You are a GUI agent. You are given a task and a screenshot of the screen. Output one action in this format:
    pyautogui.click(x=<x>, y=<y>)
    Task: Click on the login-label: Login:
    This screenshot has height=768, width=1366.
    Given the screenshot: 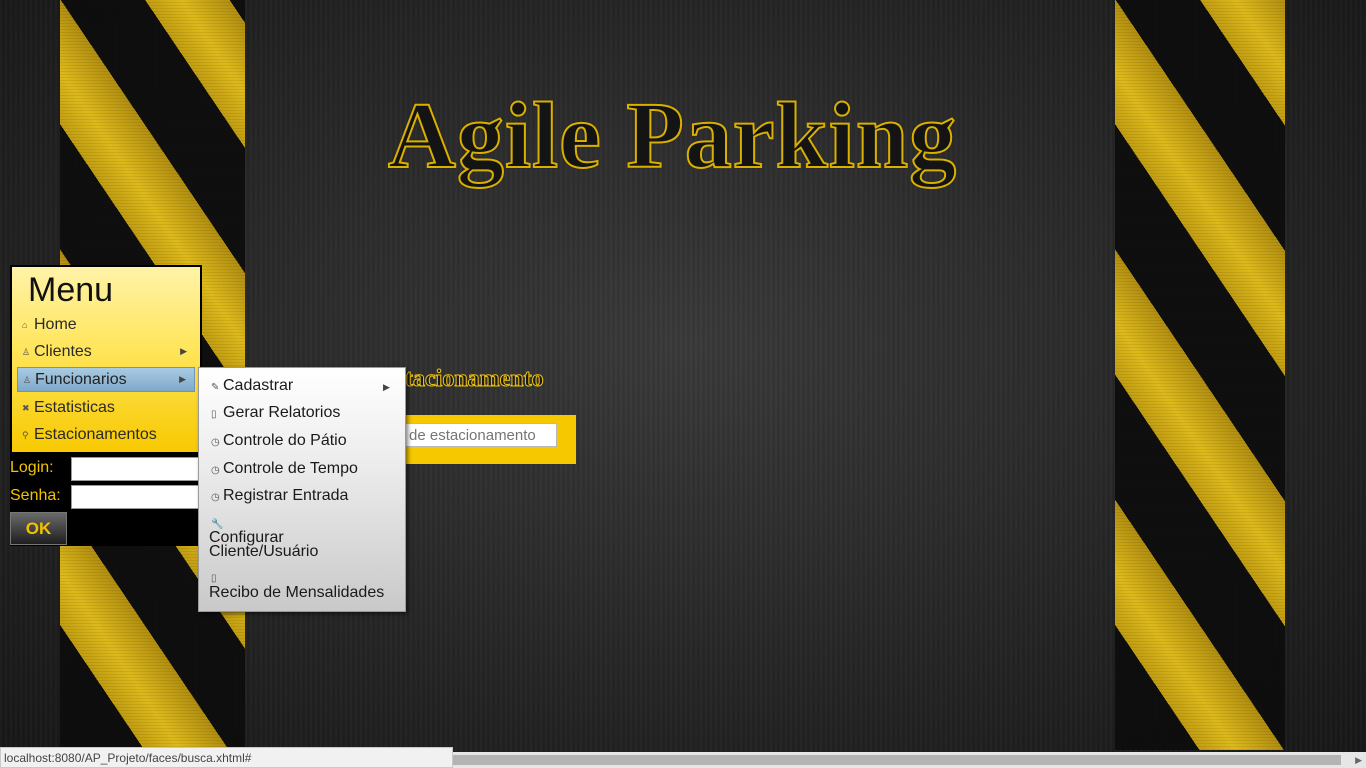 What is the action you would take?
    pyautogui.click(x=32, y=467)
    